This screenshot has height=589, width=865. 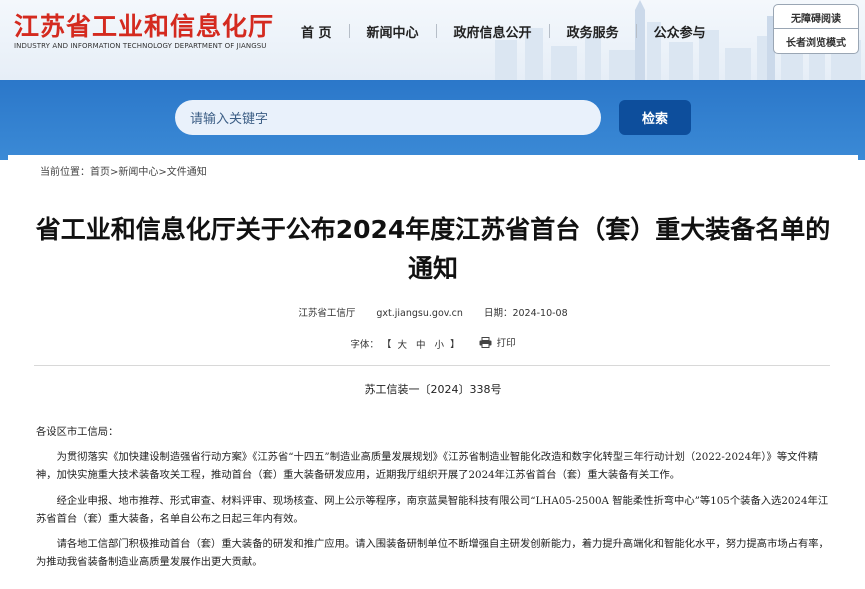 I want to click on printer-icon, so click(x=485, y=342).